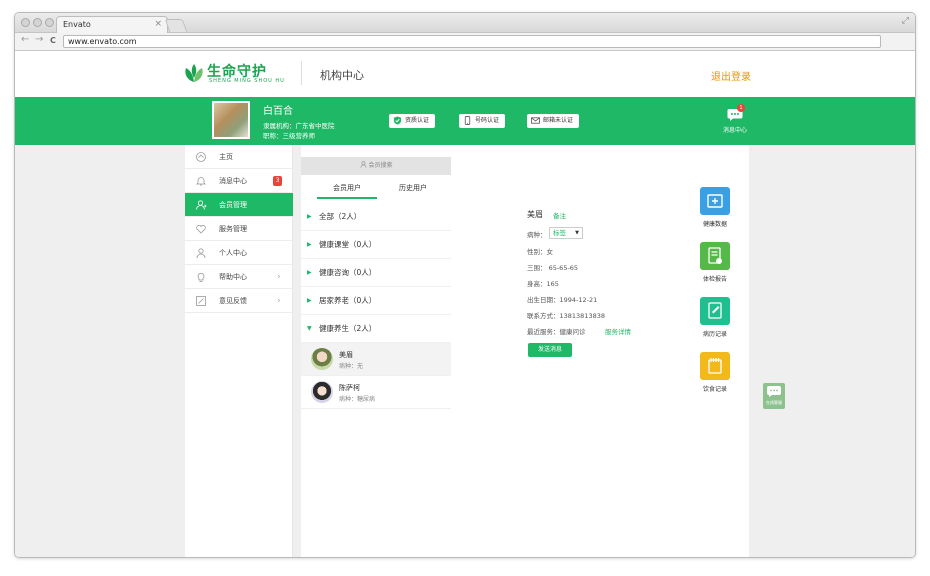 The width and height of the screenshot is (930, 576). Describe the element at coordinates (363, 164) in the screenshot. I see `user-search-icon` at that location.